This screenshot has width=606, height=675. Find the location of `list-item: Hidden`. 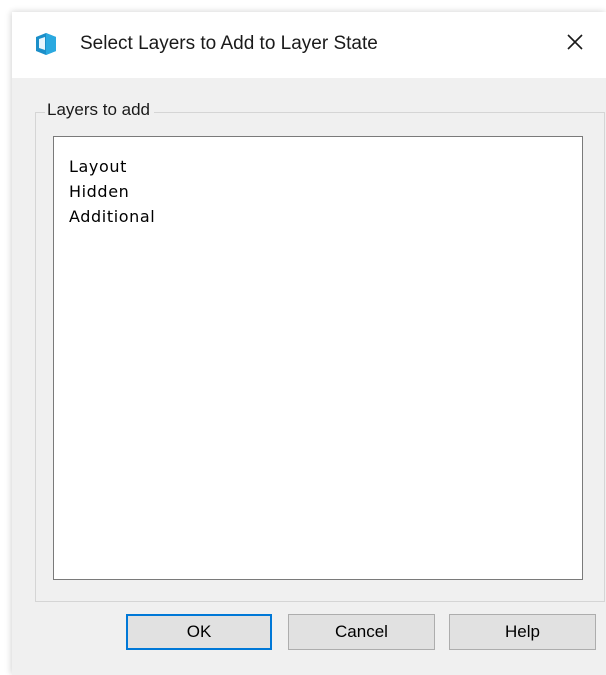

list-item: Hidden is located at coordinates (325, 191).